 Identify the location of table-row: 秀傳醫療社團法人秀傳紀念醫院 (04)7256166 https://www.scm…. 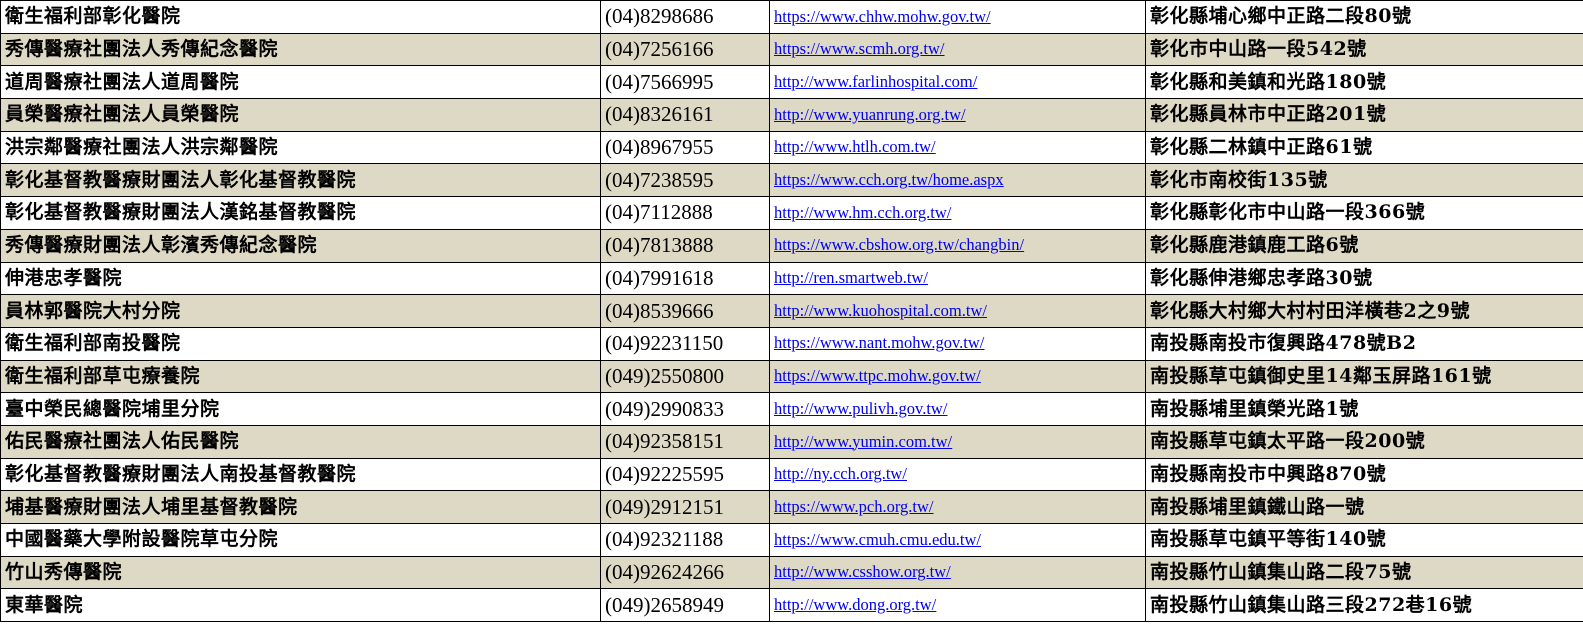
(791, 49).